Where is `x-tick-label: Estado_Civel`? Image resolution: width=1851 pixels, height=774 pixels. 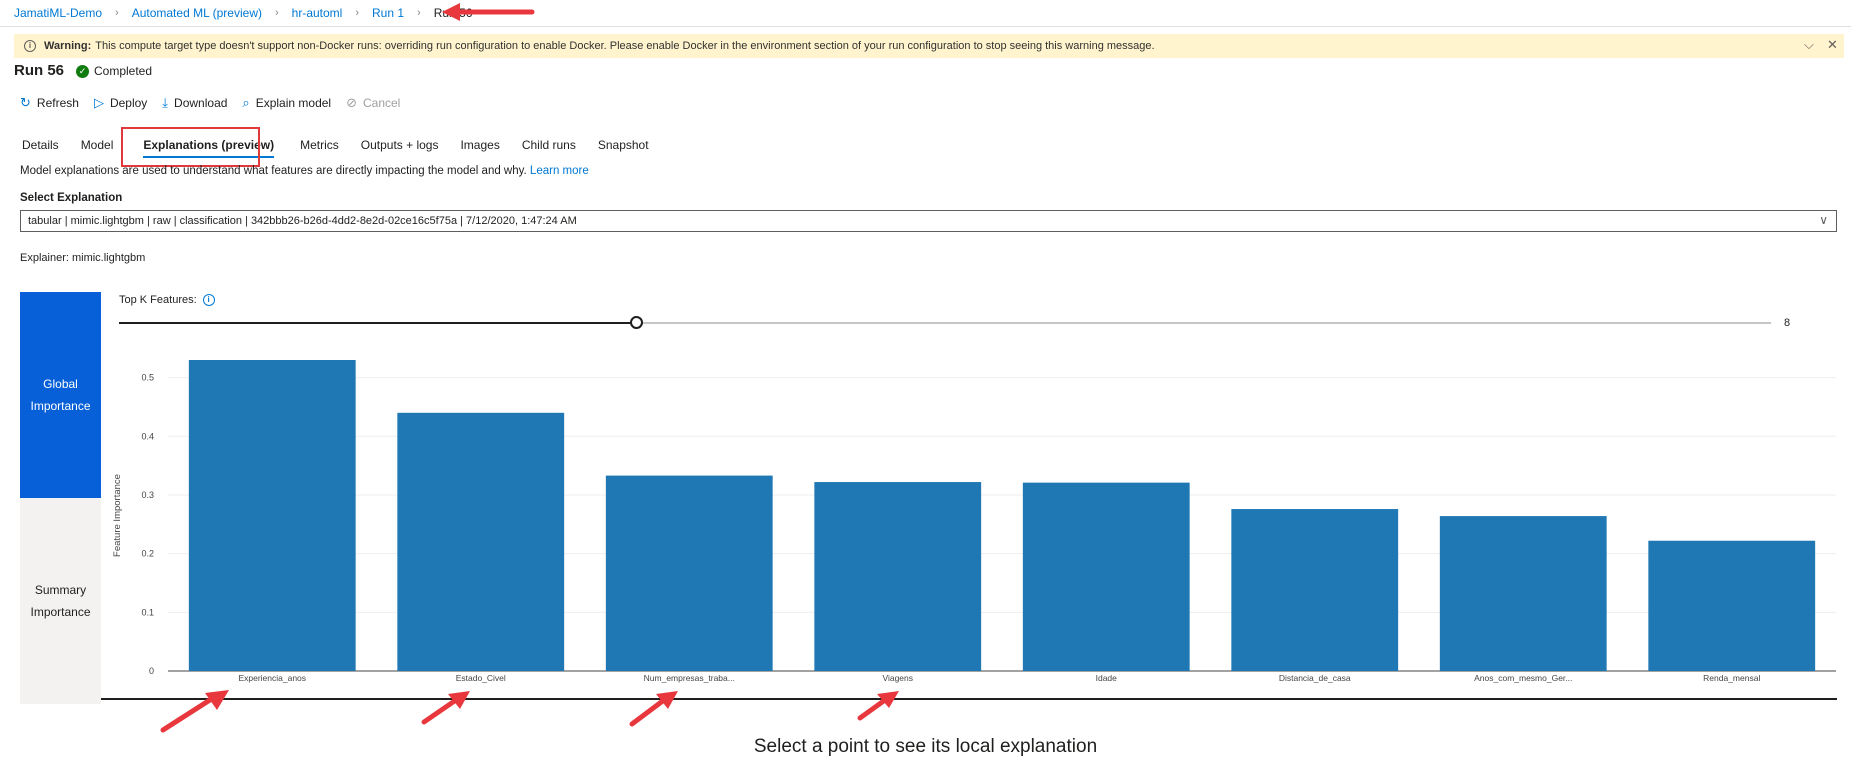 x-tick-label: Estado_Civel is located at coordinates (481, 678).